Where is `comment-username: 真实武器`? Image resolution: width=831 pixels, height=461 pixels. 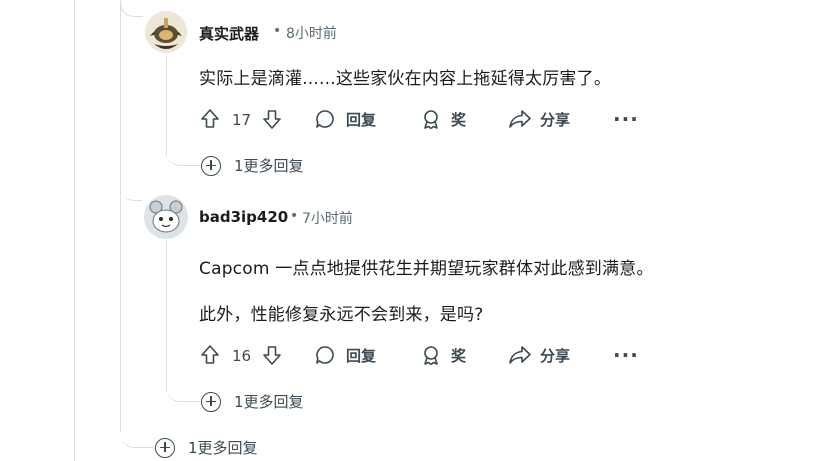
comment-username: 真实武器 is located at coordinates (229, 33).